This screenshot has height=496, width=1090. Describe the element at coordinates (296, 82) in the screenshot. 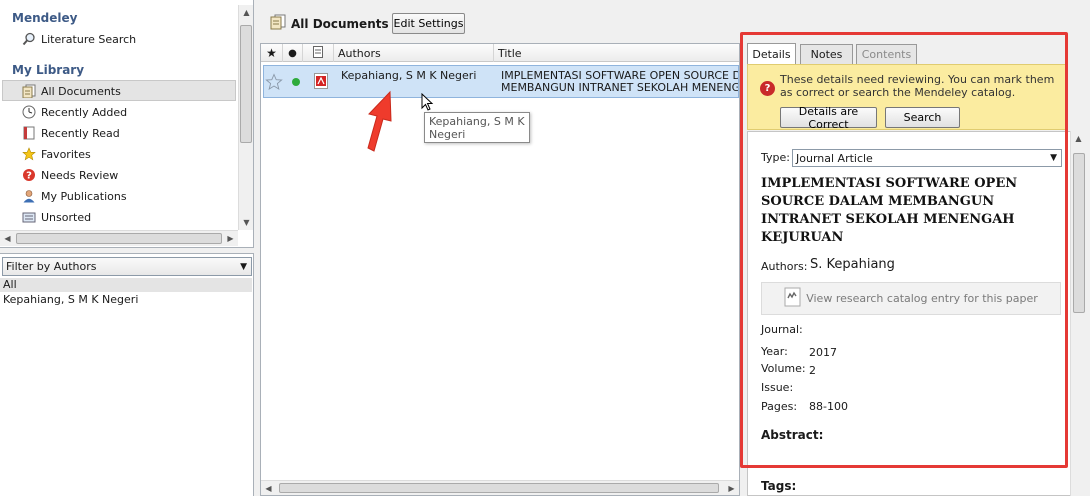

I see `unread-dot-icon` at that location.